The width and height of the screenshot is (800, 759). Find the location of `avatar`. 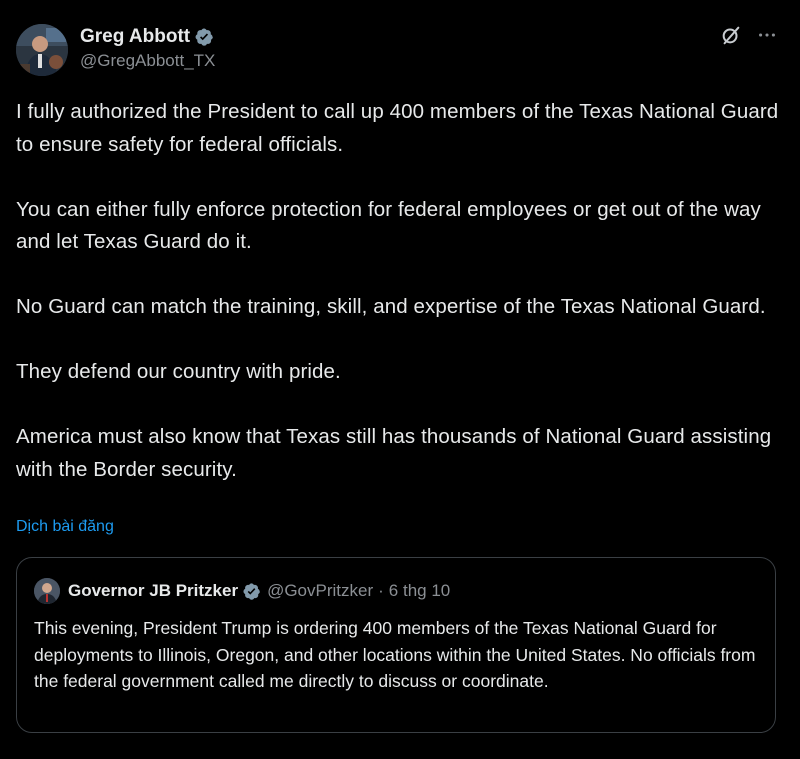

avatar is located at coordinates (42, 50).